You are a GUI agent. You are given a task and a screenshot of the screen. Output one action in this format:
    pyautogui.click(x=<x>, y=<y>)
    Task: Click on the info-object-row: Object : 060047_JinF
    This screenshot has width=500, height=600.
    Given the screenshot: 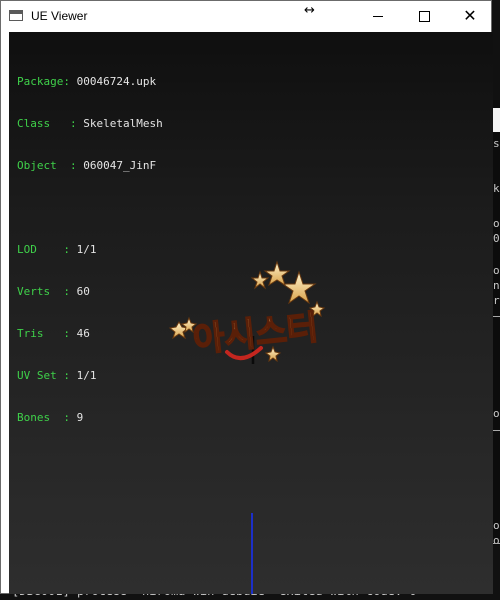 What is the action you would take?
    pyautogui.click(x=87, y=165)
    